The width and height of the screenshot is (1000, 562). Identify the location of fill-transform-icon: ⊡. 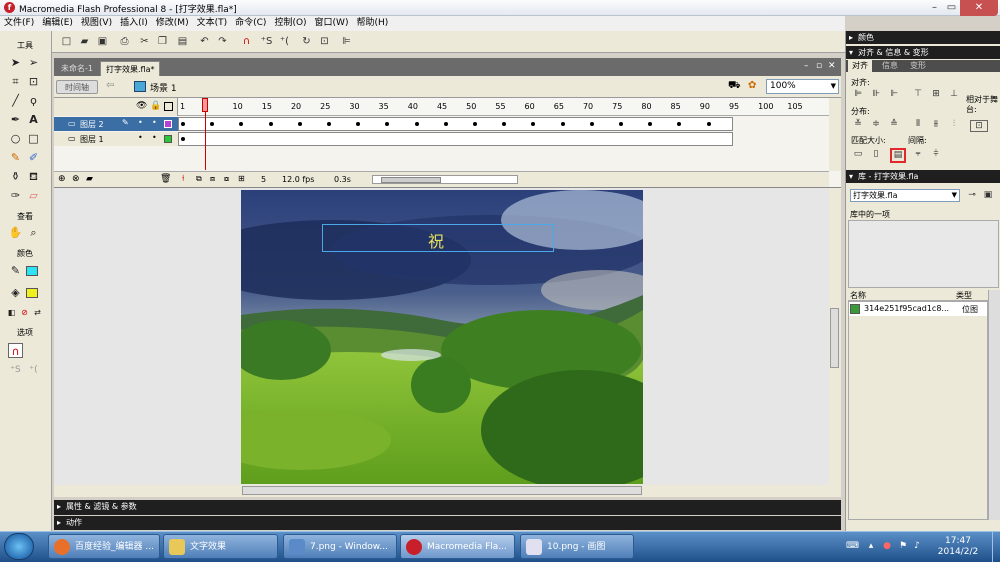
(33, 81).